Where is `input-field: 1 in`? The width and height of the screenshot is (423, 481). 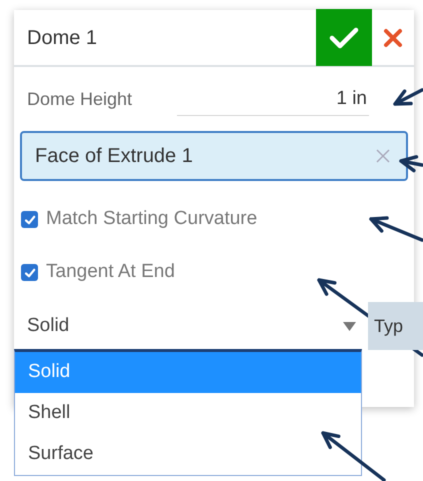 input-field: 1 in is located at coordinates (273, 99).